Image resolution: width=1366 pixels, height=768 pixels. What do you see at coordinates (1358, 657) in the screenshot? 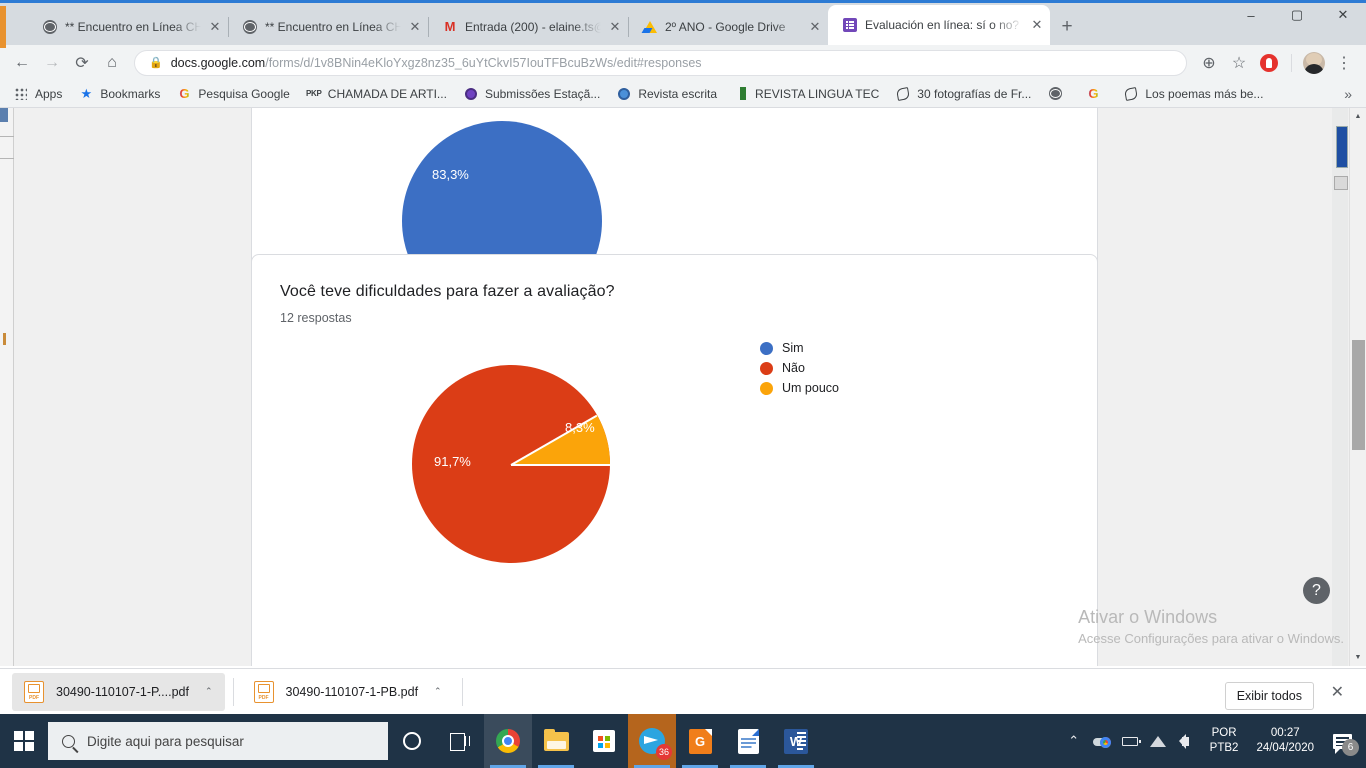
I see `scroll-down-arrow: ▼` at bounding box center [1358, 657].